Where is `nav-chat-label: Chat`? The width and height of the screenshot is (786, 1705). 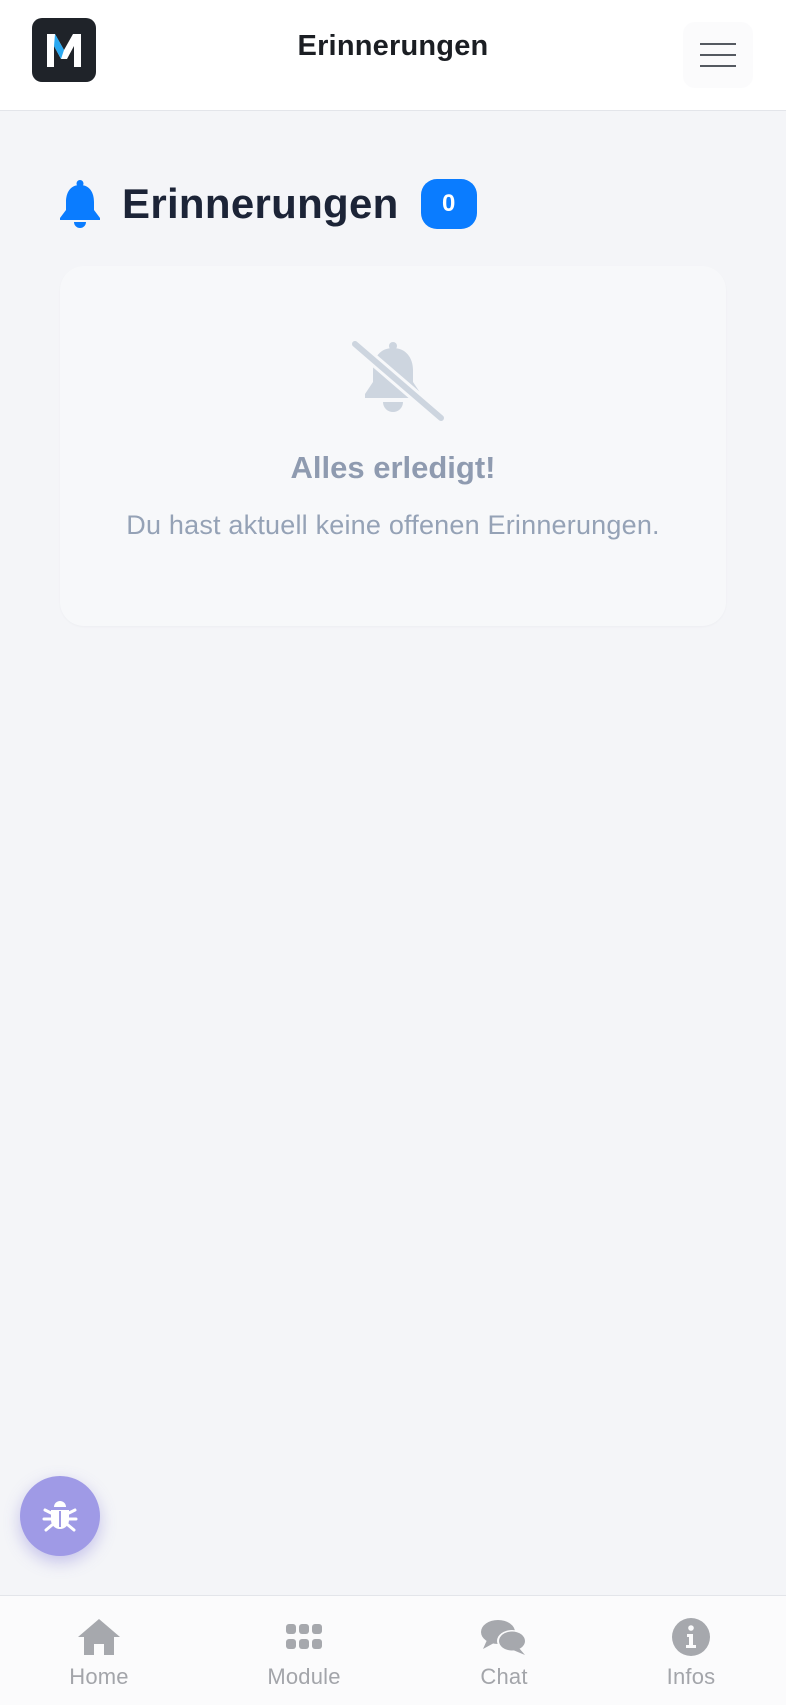
nav-chat-label: Chat is located at coordinates (504, 1676).